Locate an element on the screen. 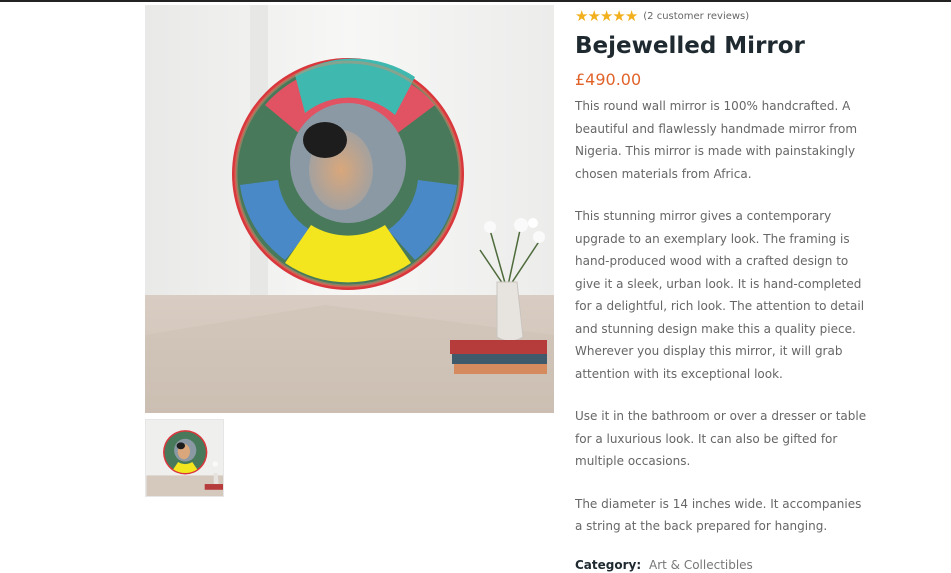  rating-row: ★ ★ ★ ★ ★ (2 customer reviews) is located at coordinates (725, 16).